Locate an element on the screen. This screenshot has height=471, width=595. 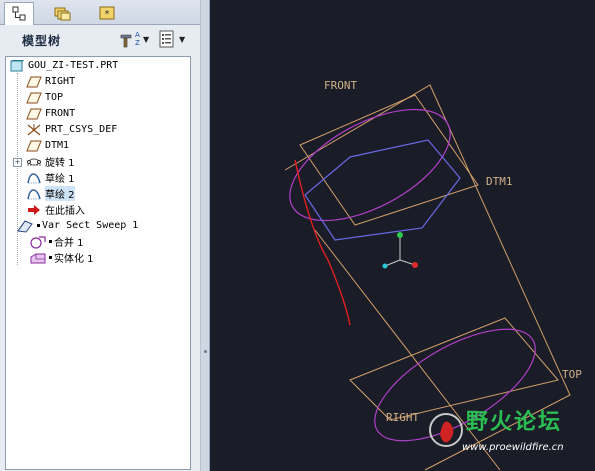
tree-columns-button: ▼ is located at coordinates (175, 39).